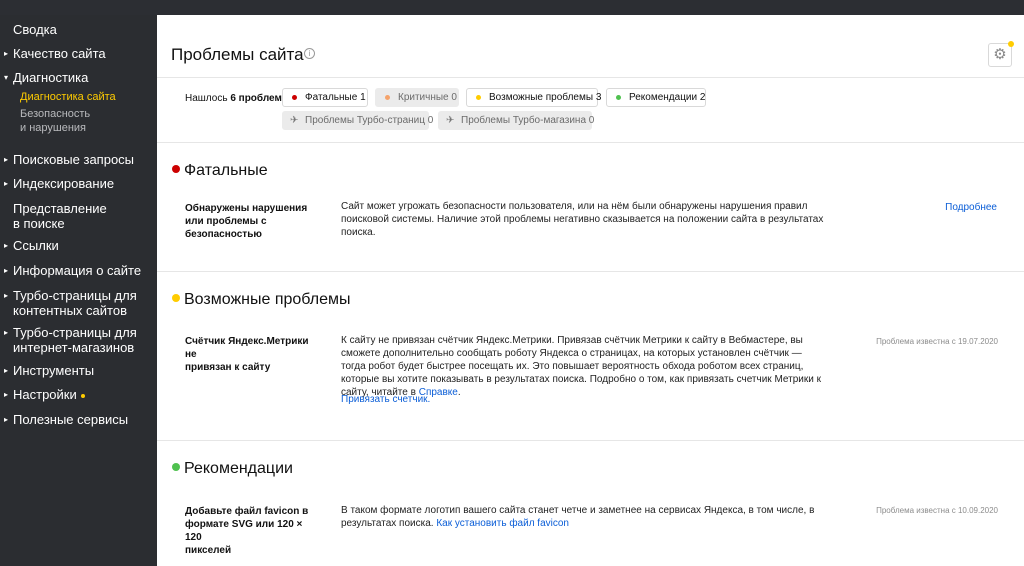 This screenshot has width=1024, height=566. I want to click on filter-fatal: Фатальные 1, so click(325, 97).